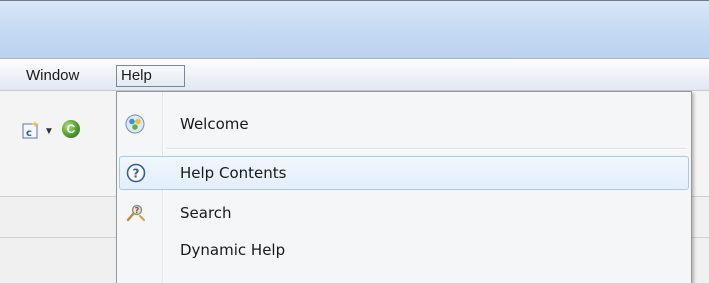 Image resolution: width=709 pixels, height=283 pixels. Describe the element at coordinates (354, 74) in the screenshot. I see `menu-bar: Window Help` at that location.